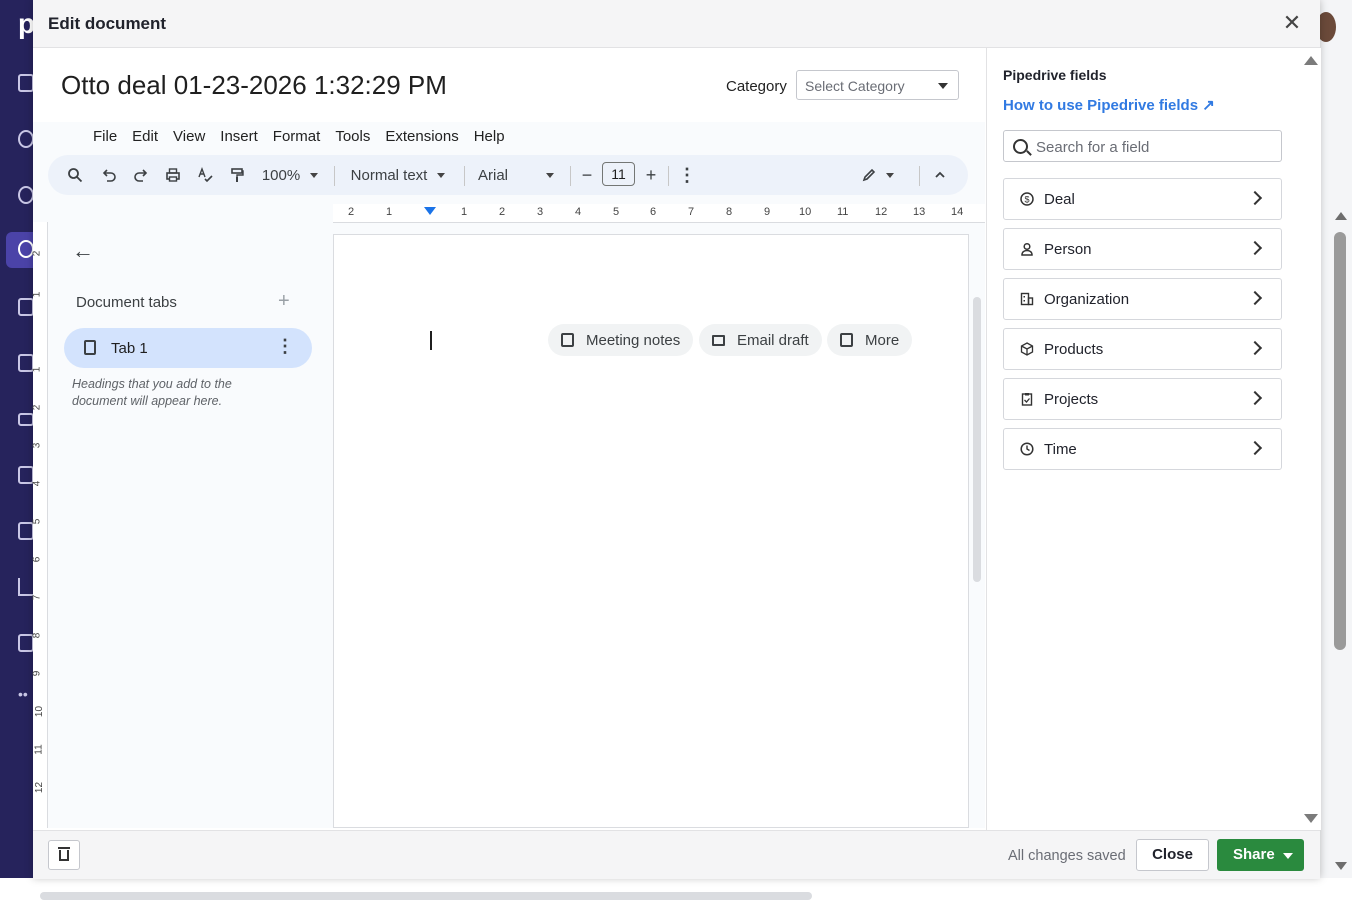 This screenshot has width=1352, height=900. Describe the element at coordinates (1142, 299) in the screenshot. I see `field-category-organization: Organization` at that location.